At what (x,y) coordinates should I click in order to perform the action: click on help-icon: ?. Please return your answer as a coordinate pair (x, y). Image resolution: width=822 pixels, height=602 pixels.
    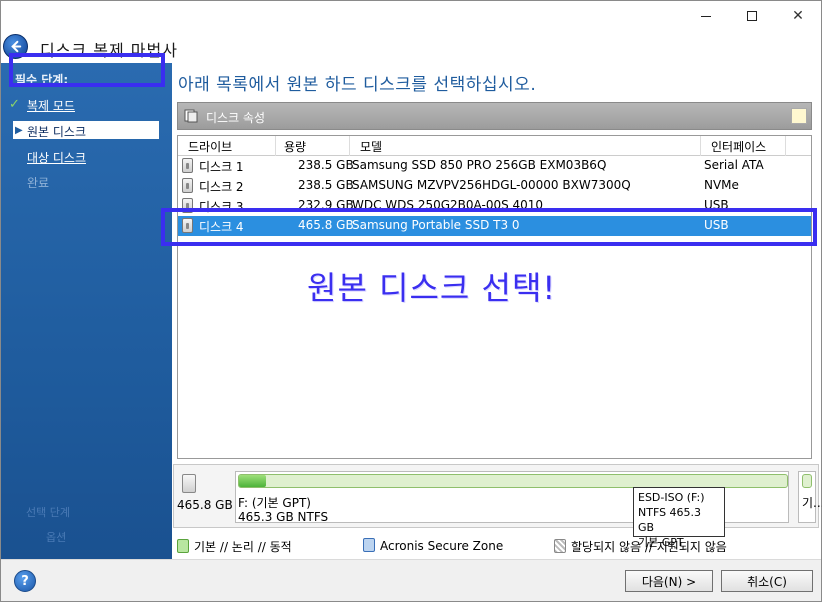
    Looking at the image, I should click on (25, 581).